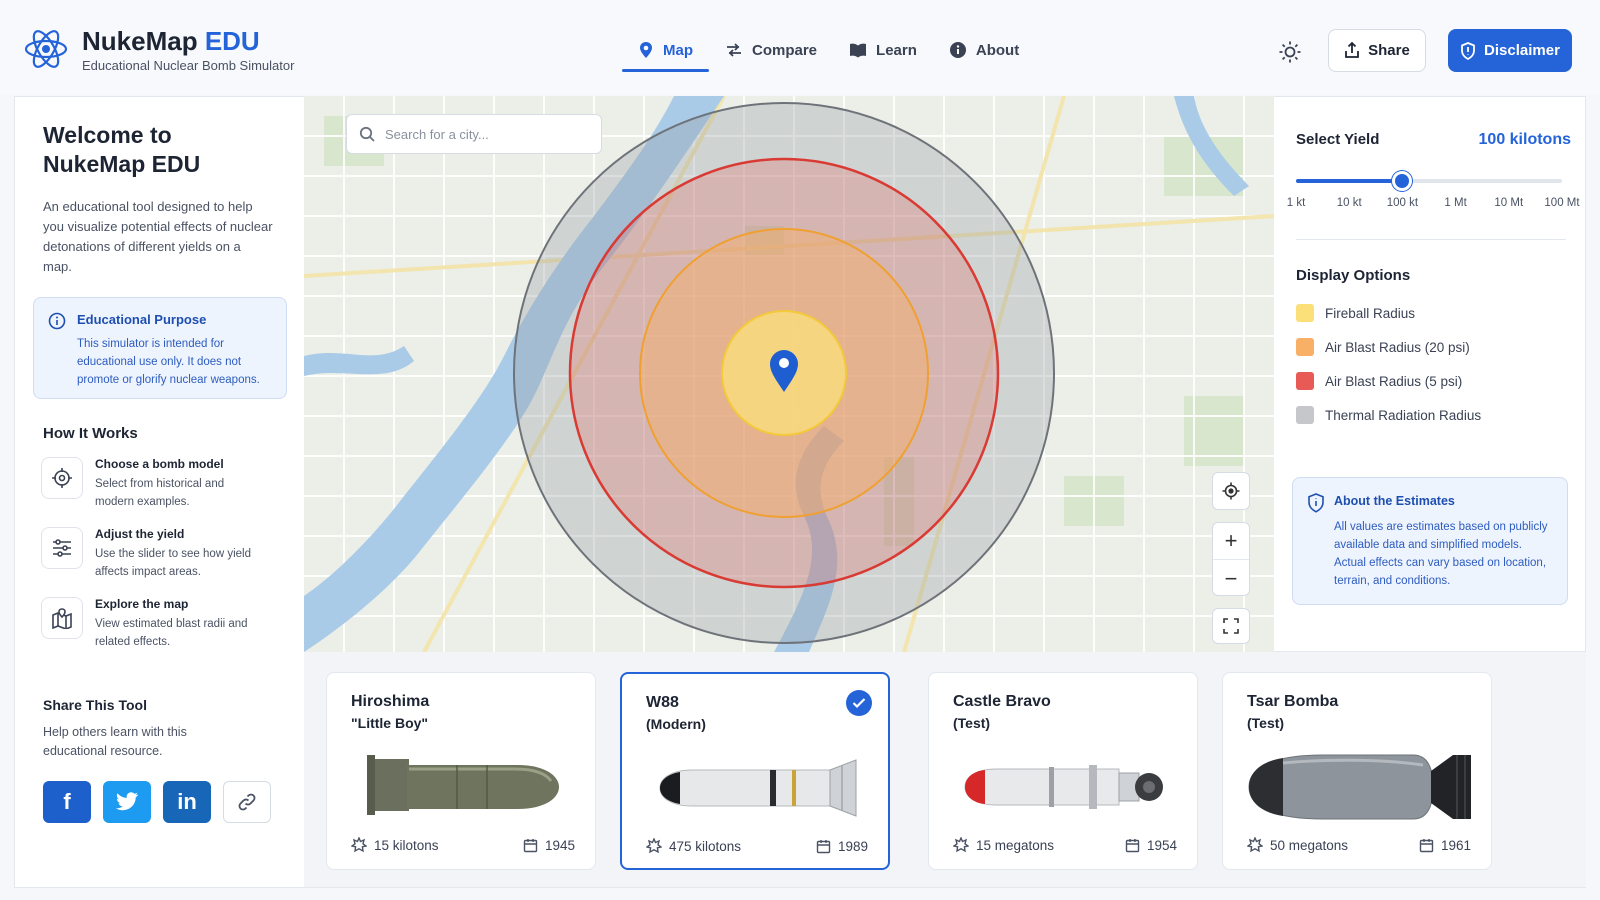 The width and height of the screenshot is (1600, 900). Describe the element at coordinates (662, 702) in the screenshot. I see `bomb-name: W88` at that location.